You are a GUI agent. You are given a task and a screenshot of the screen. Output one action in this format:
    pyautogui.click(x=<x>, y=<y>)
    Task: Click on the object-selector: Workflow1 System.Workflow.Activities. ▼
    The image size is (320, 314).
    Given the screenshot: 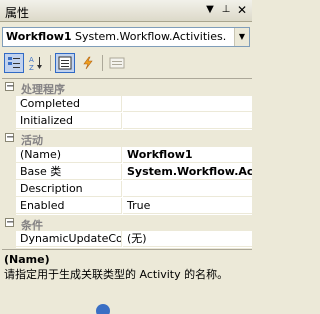 What is the action you would take?
    pyautogui.click(x=126, y=37)
    